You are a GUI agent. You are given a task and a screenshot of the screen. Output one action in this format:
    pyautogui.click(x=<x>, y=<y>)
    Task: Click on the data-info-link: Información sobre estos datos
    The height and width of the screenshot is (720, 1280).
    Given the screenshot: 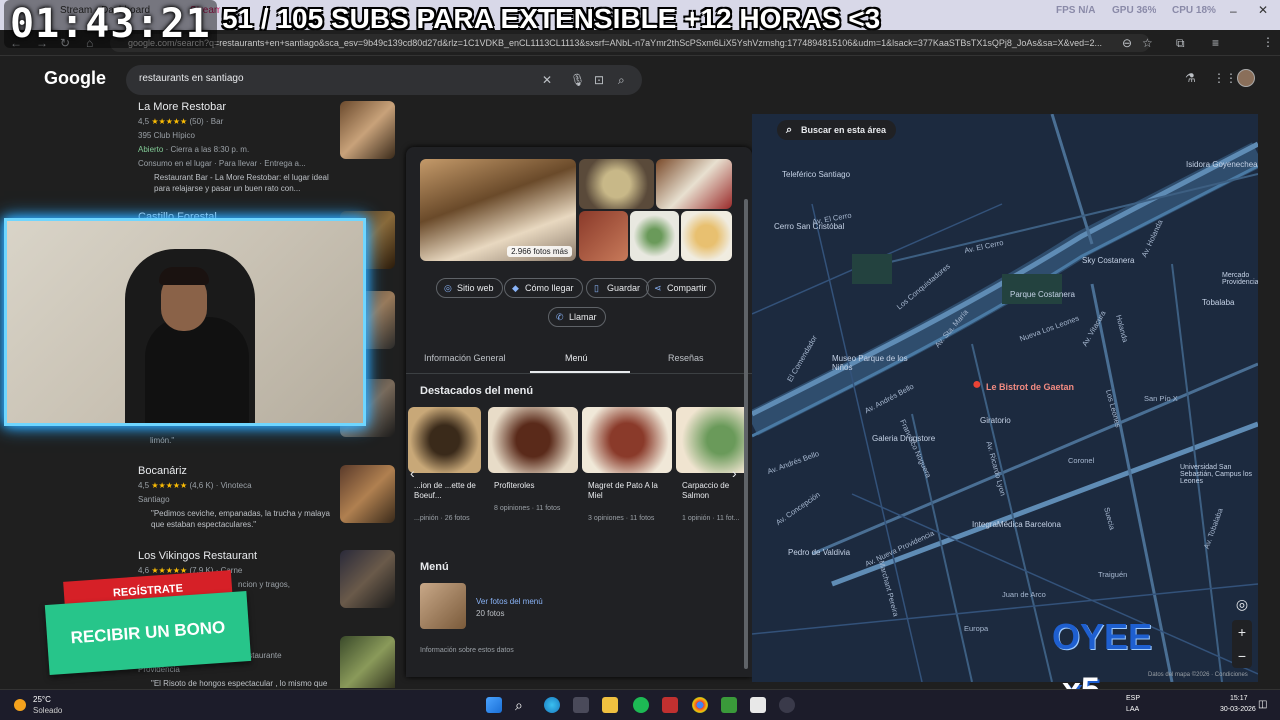 What is the action you would take?
    pyautogui.click(x=467, y=650)
    